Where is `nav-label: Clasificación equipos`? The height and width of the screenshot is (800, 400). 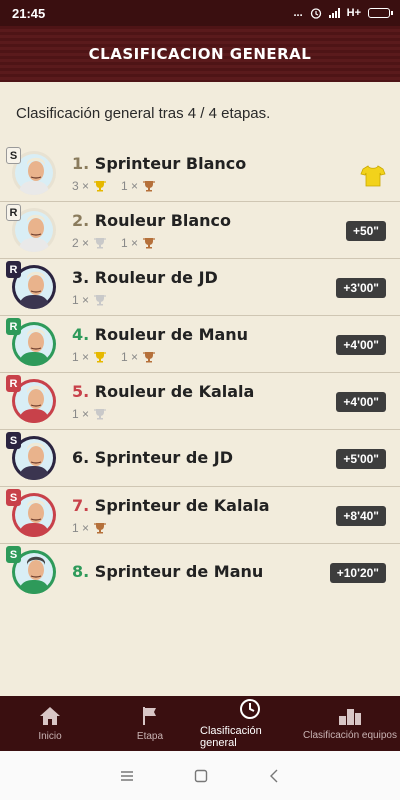
nav-label: Clasificación equipos is located at coordinates (350, 735).